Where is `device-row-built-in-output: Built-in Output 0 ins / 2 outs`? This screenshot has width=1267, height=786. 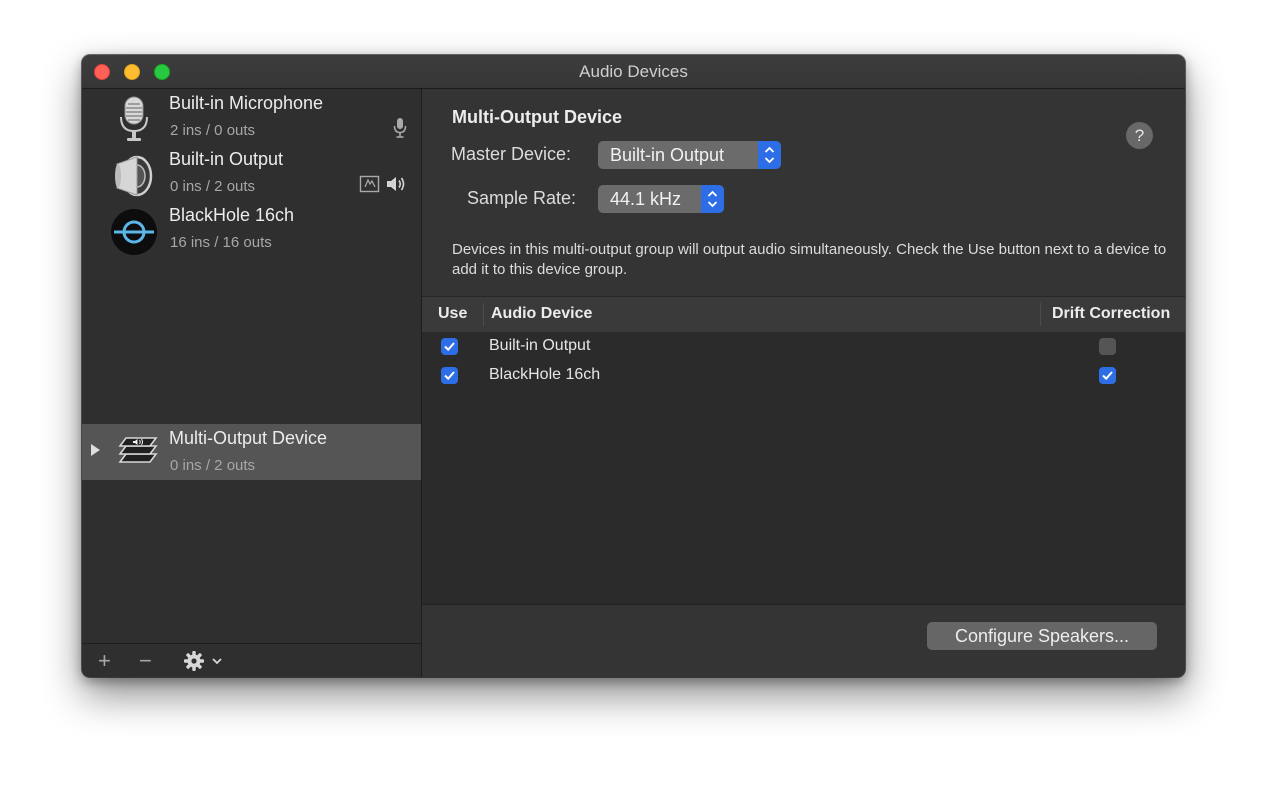 device-row-built-in-output: Built-in Output 0 ins / 2 outs is located at coordinates (251, 173).